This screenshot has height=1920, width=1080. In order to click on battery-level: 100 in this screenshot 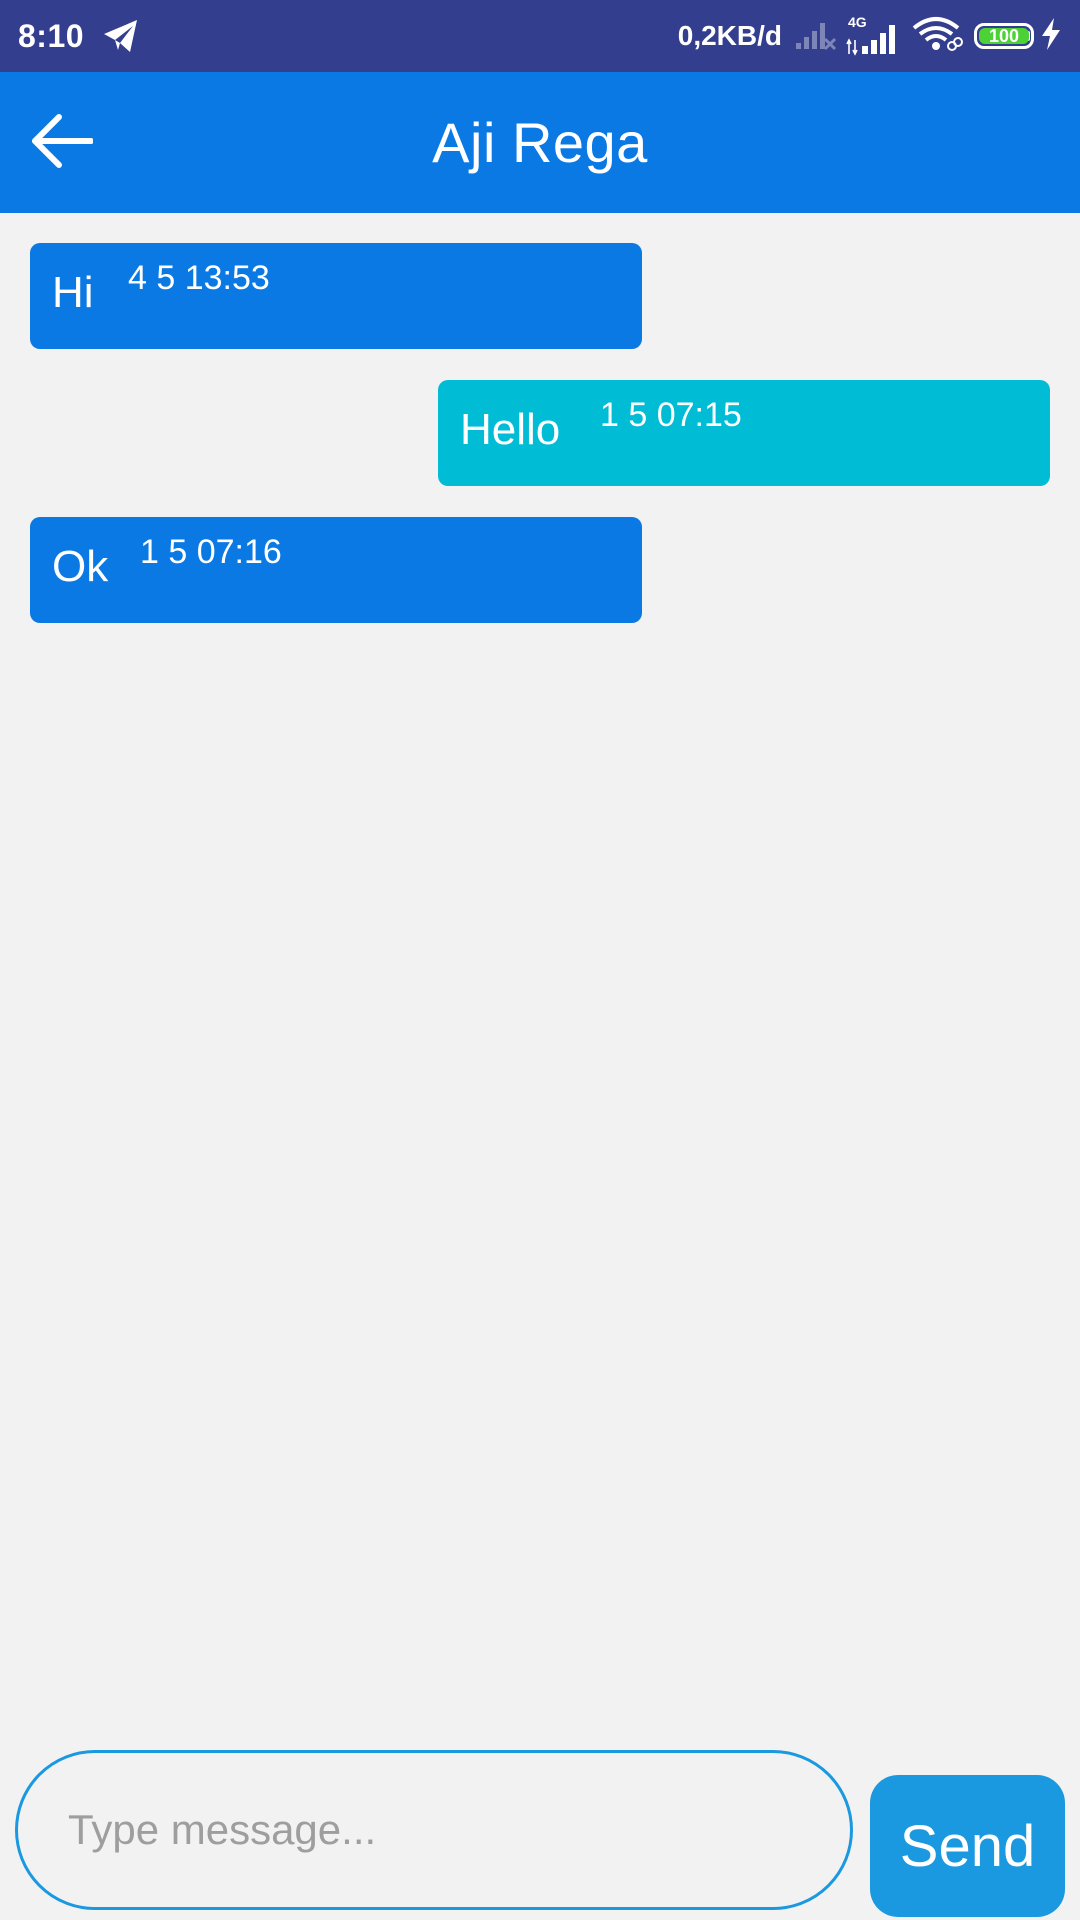, I will do `click(1004, 36)`.